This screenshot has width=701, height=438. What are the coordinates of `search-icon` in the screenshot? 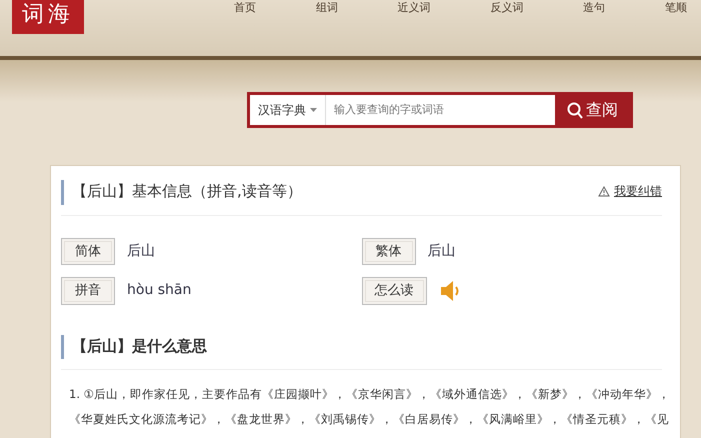 It's located at (575, 110).